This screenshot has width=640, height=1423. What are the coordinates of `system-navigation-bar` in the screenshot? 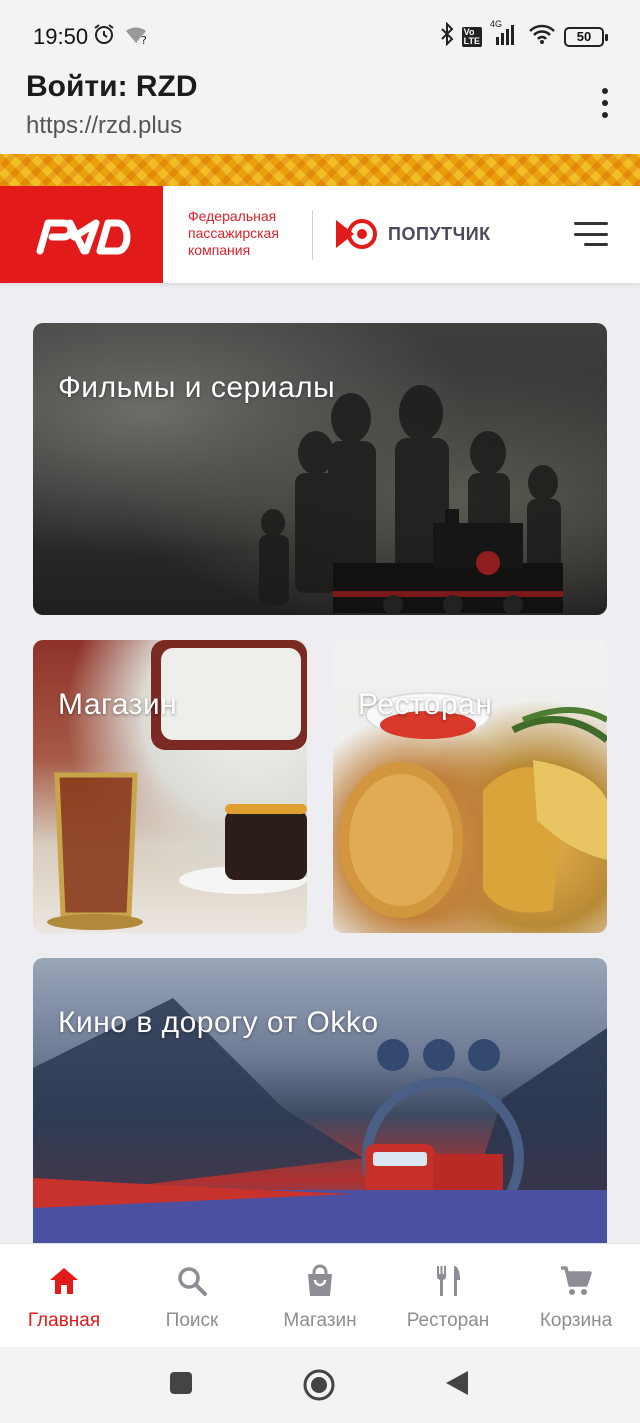 It's located at (320, 1385).